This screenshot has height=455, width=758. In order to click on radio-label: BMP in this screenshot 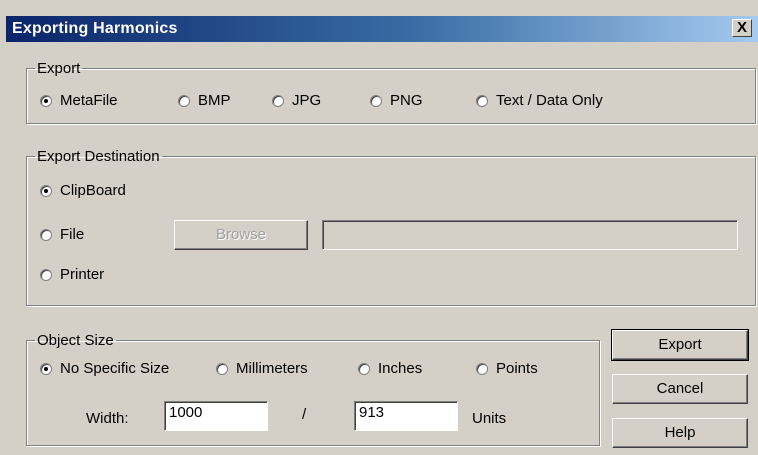, I will do `click(214, 100)`.